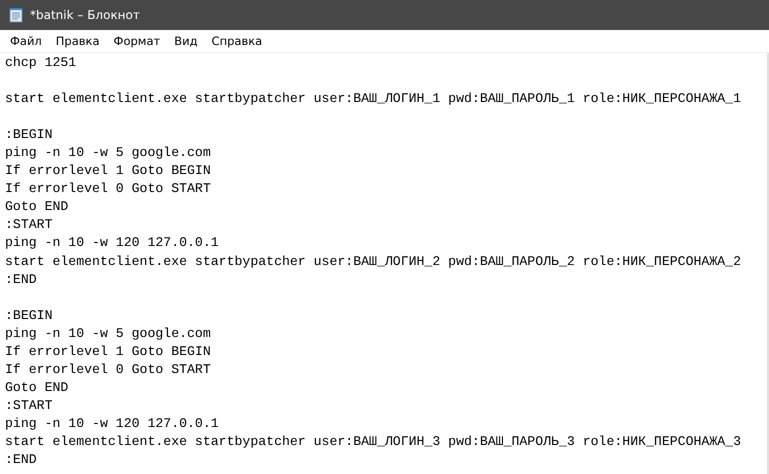  Describe the element at coordinates (40, 63) in the screenshot. I see `code-line: chcp 1251` at that location.